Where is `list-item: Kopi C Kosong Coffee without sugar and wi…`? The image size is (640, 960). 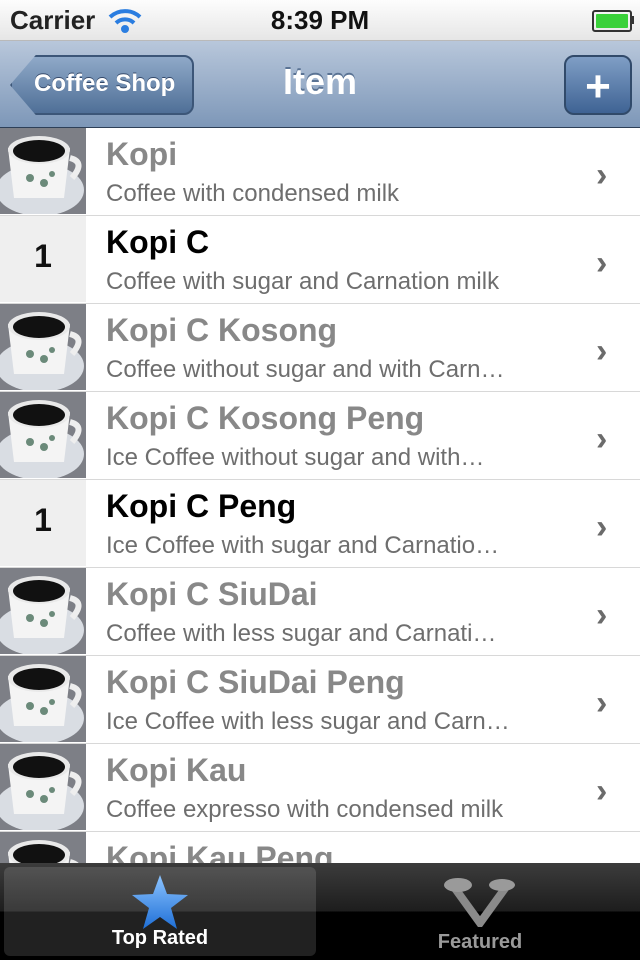 list-item: Kopi C Kosong Coffee without sugar and wi… is located at coordinates (320, 348).